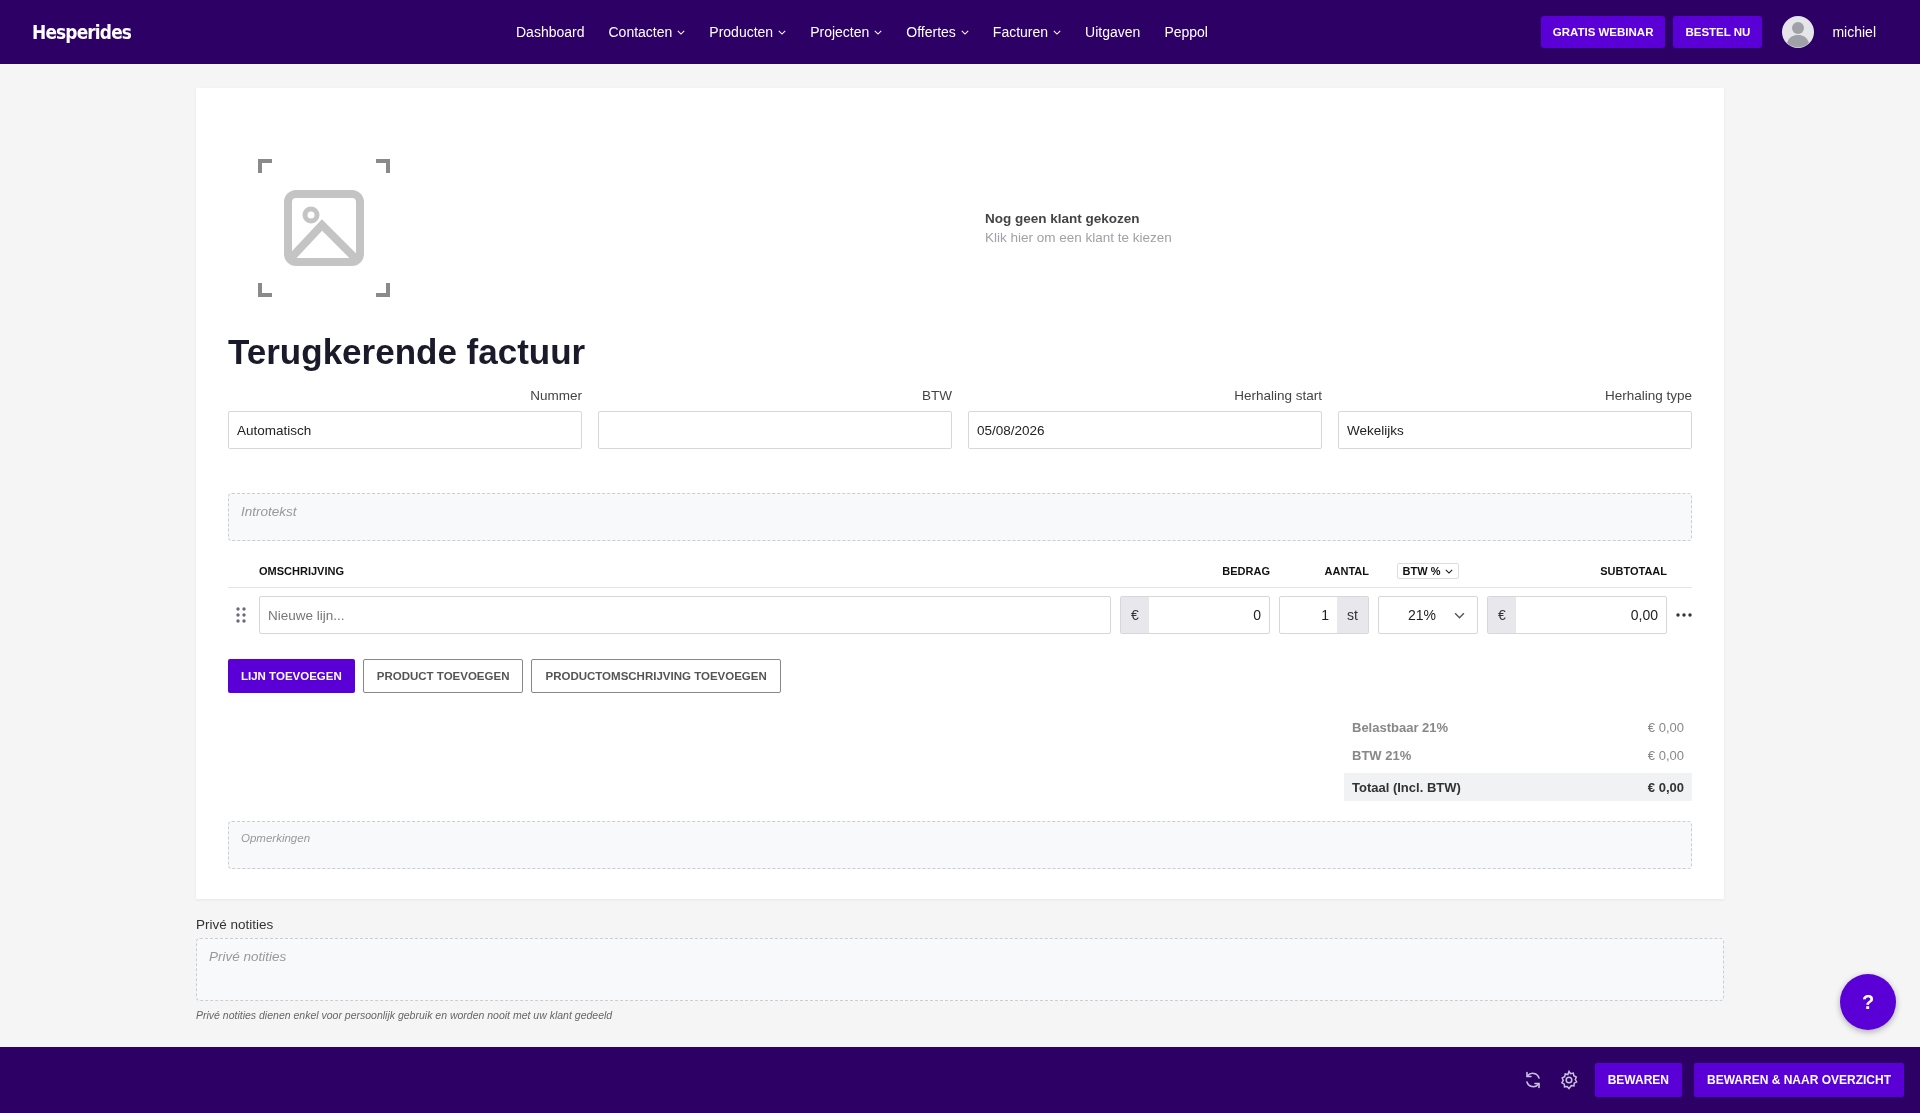 The height and width of the screenshot is (1113, 1920). What do you see at coordinates (405, 1015) in the screenshot?
I see `notes-hint: Privé notities dienen enkel voor persoonlijk gebruik en worden nooit met uw klant gedeeld` at bounding box center [405, 1015].